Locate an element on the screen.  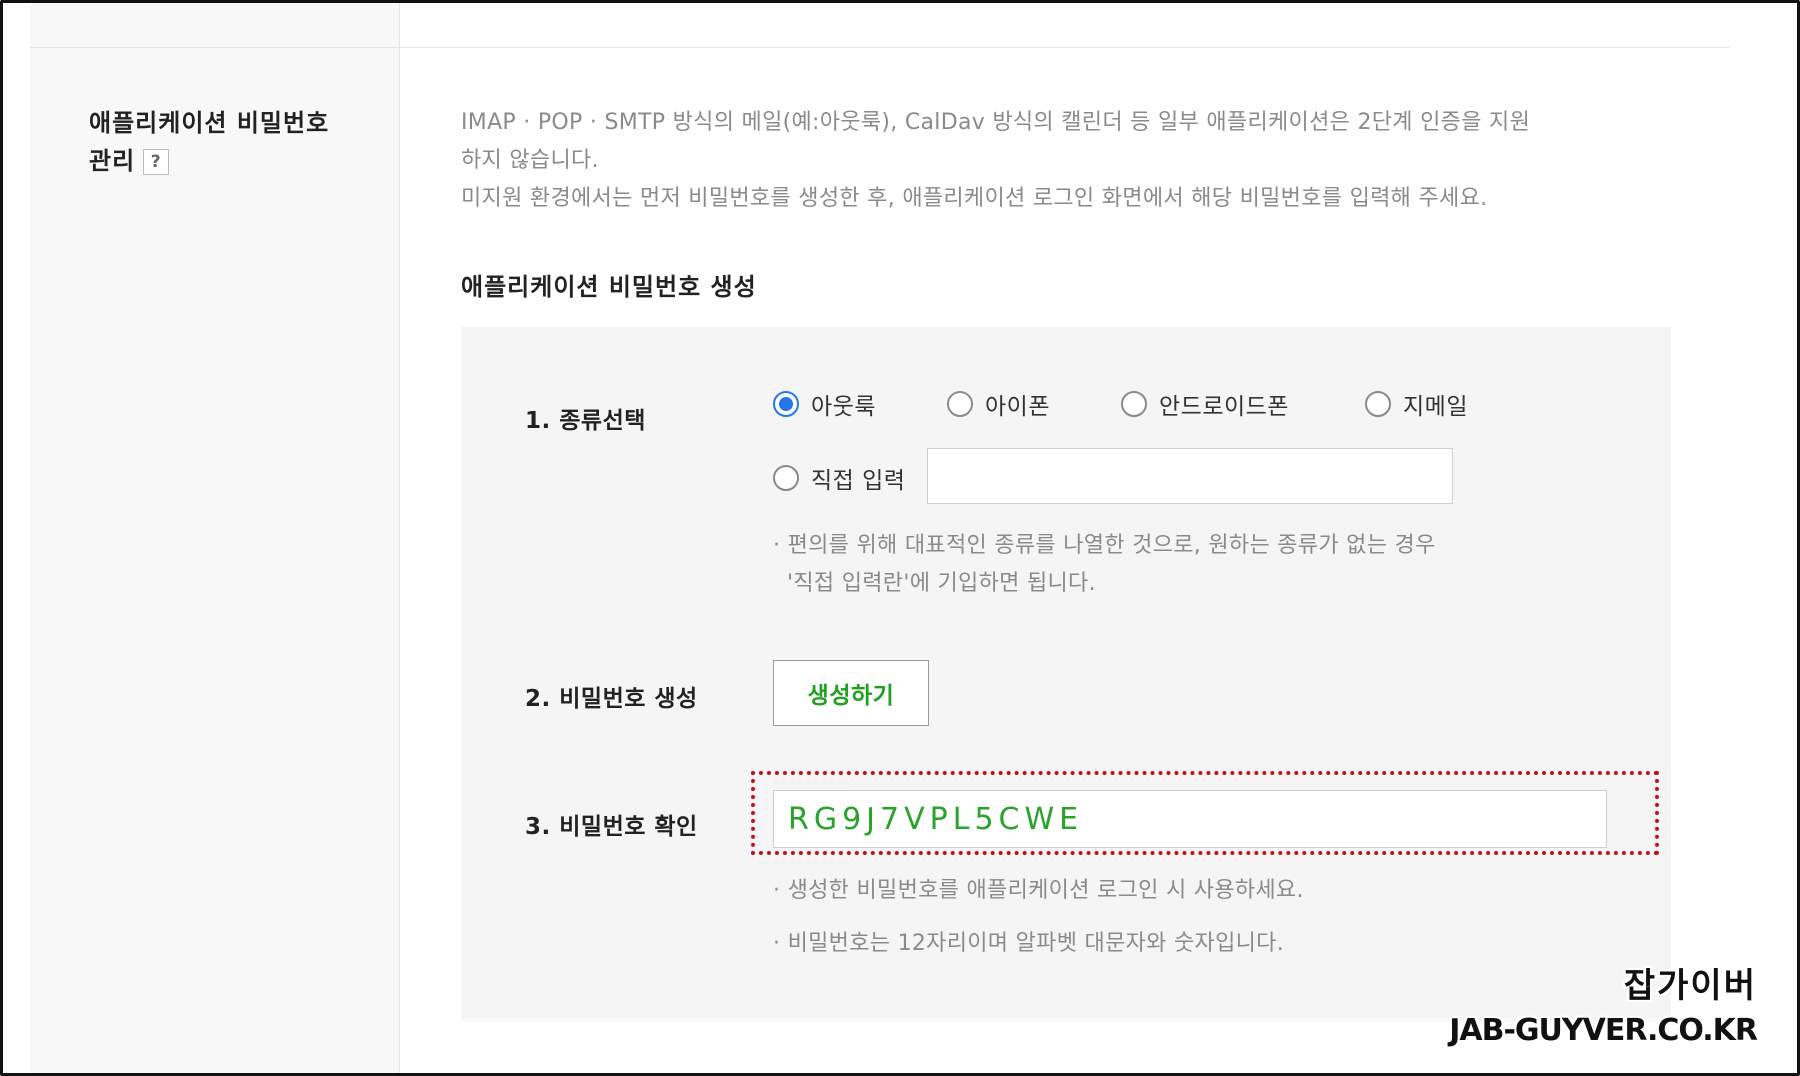
radio-option-custom: 직접 입력 is located at coordinates (839, 478).